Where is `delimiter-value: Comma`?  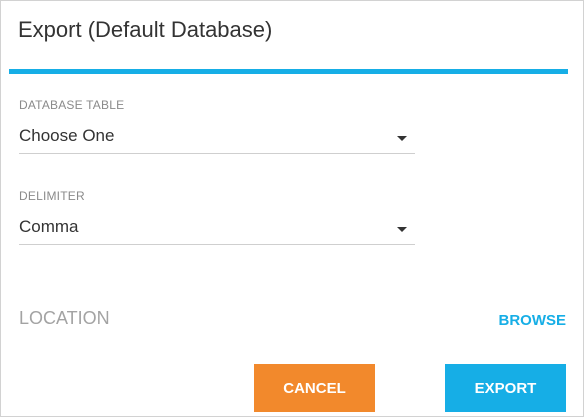
delimiter-value: Comma is located at coordinates (49, 226).